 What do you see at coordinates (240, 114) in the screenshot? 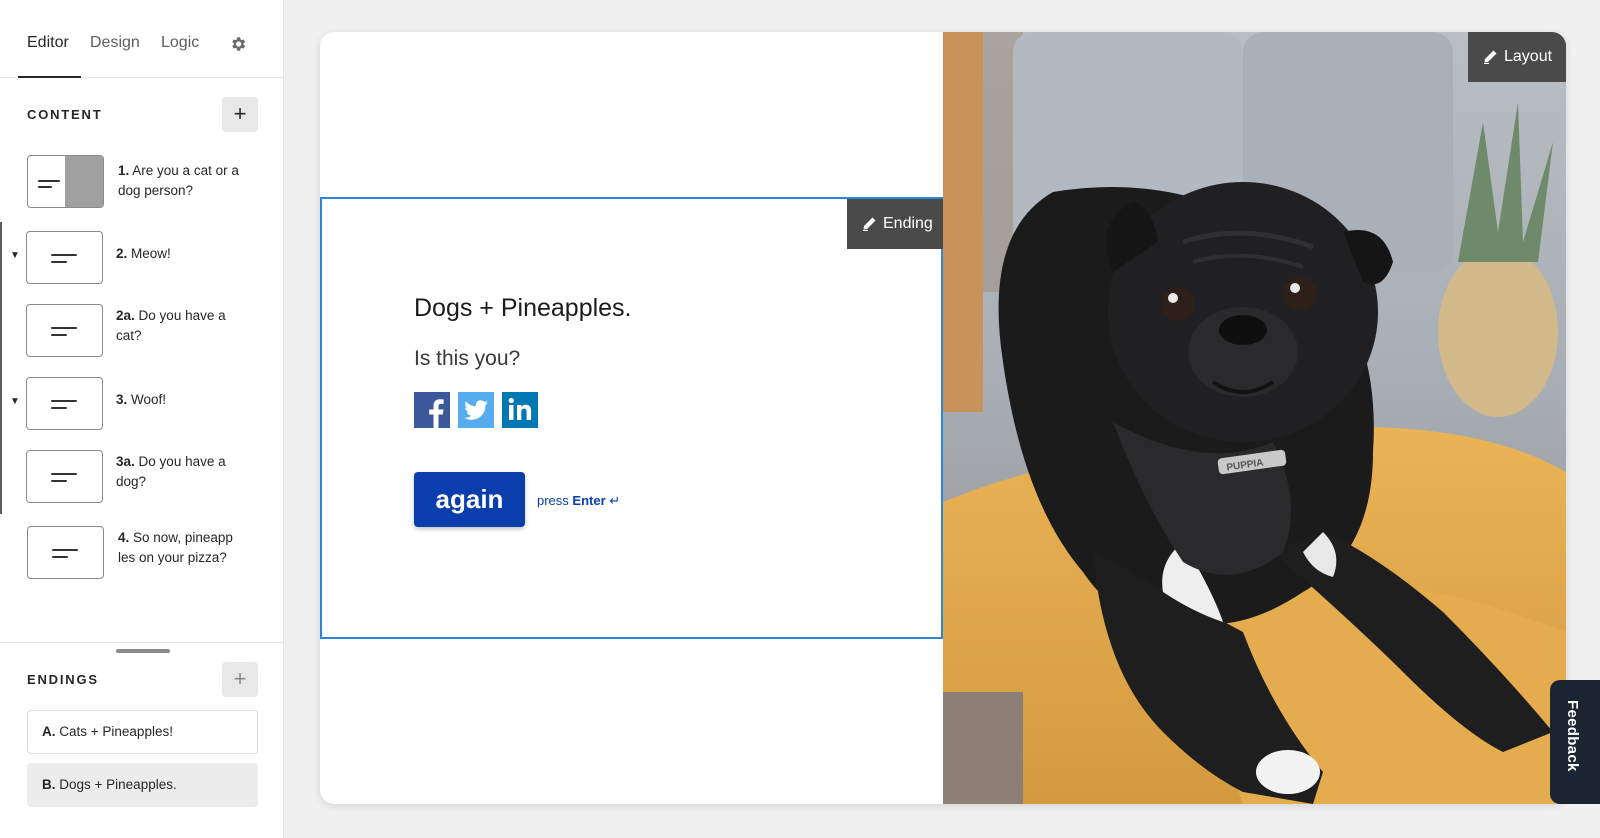
I see `add-content-button: +` at bounding box center [240, 114].